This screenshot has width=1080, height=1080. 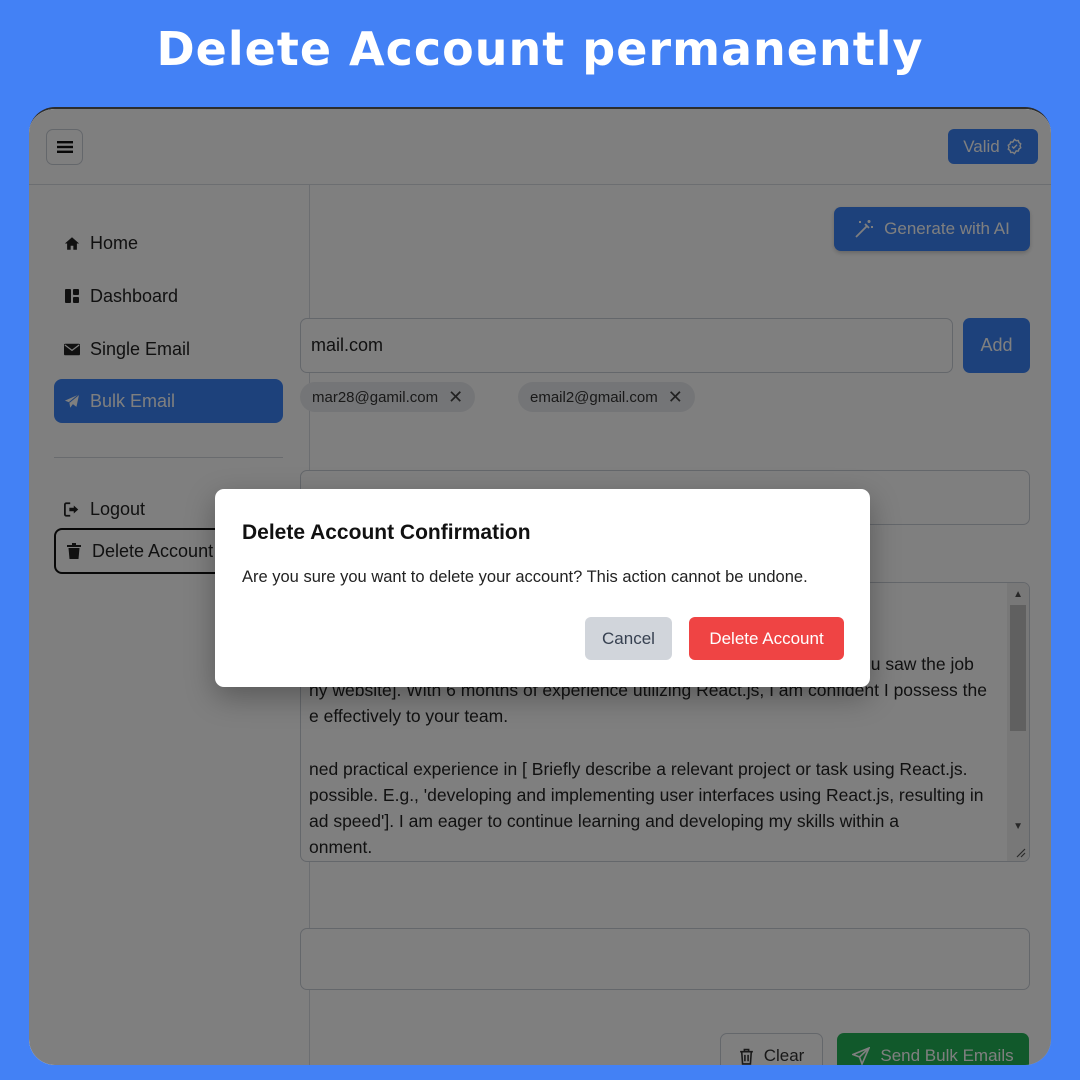 I want to click on cancel-button: Cancel, so click(x=628, y=638).